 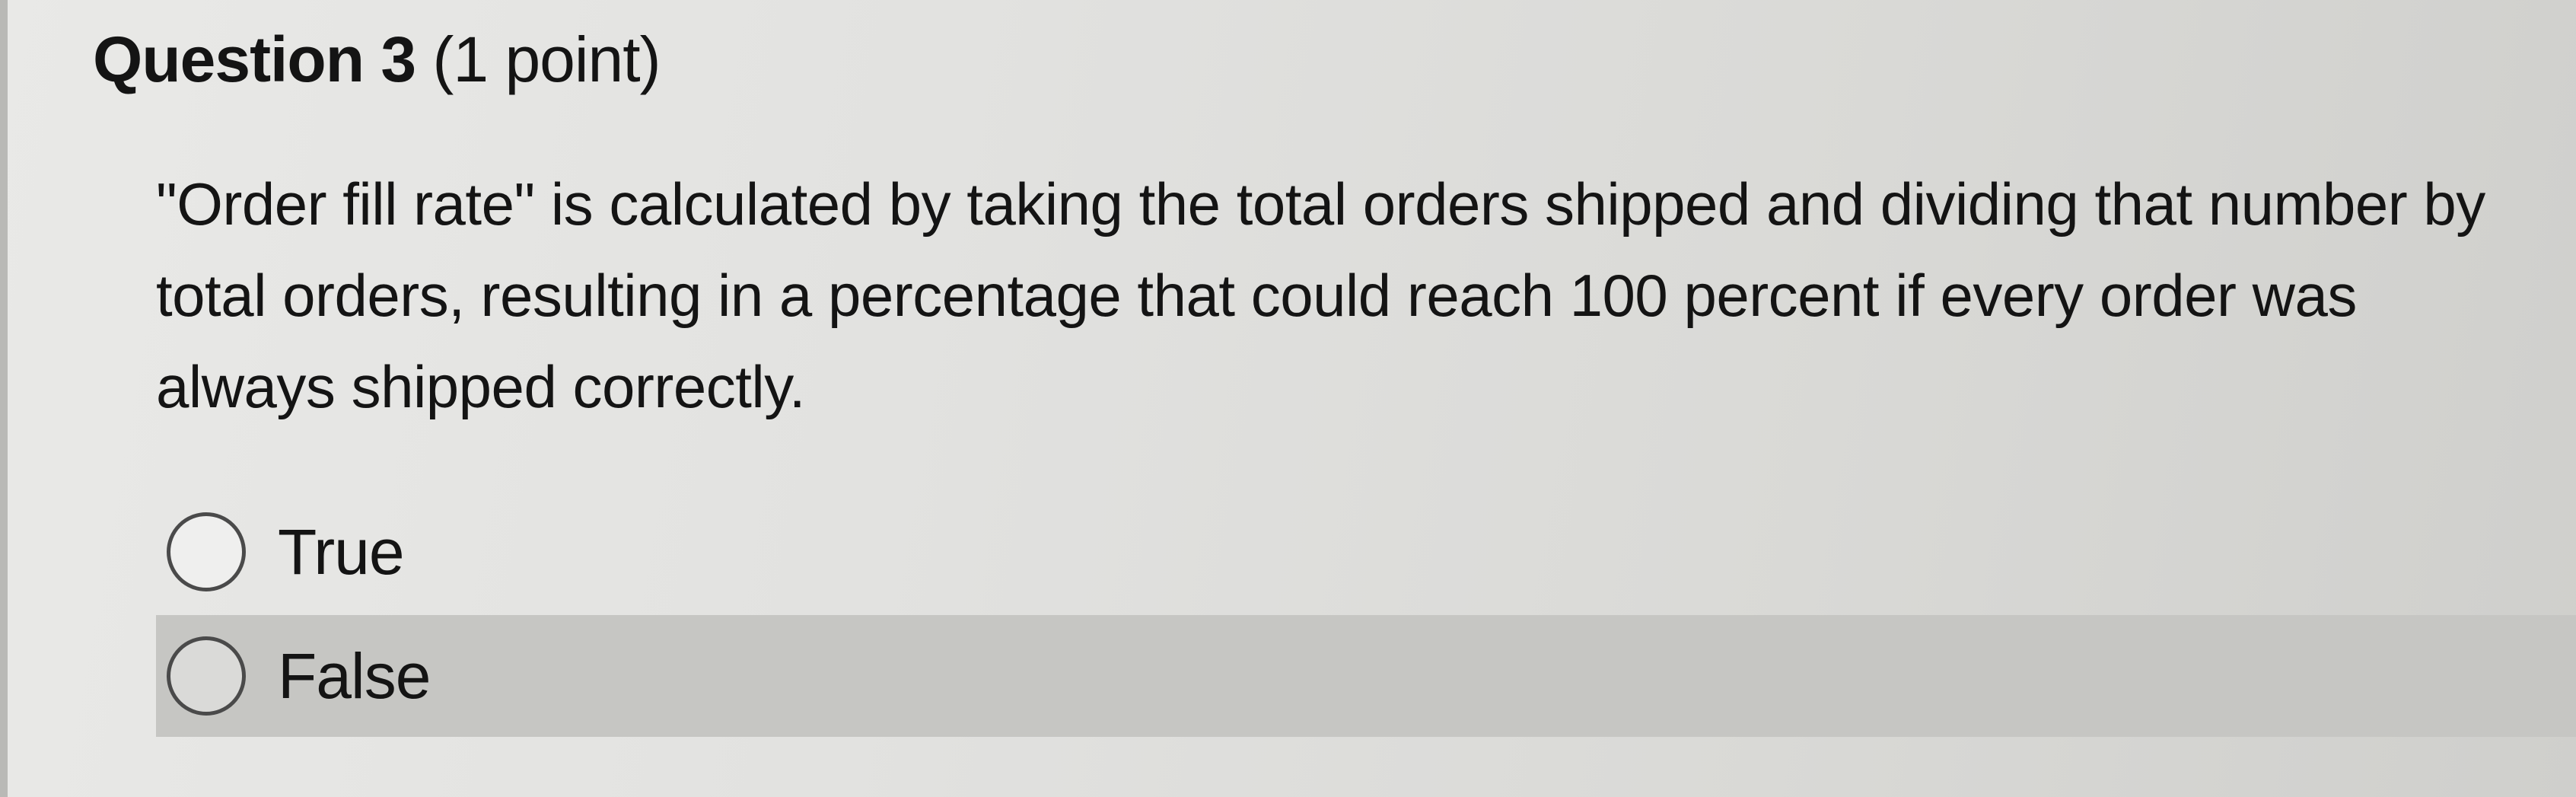 What do you see at coordinates (341, 552) in the screenshot?
I see `answer-label-true: True` at bounding box center [341, 552].